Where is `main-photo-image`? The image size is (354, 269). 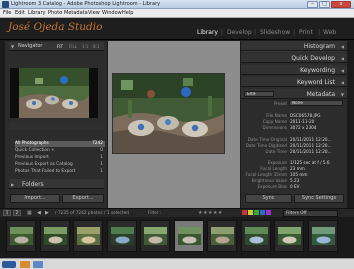 main-photo-image is located at coordinates (168, 113).